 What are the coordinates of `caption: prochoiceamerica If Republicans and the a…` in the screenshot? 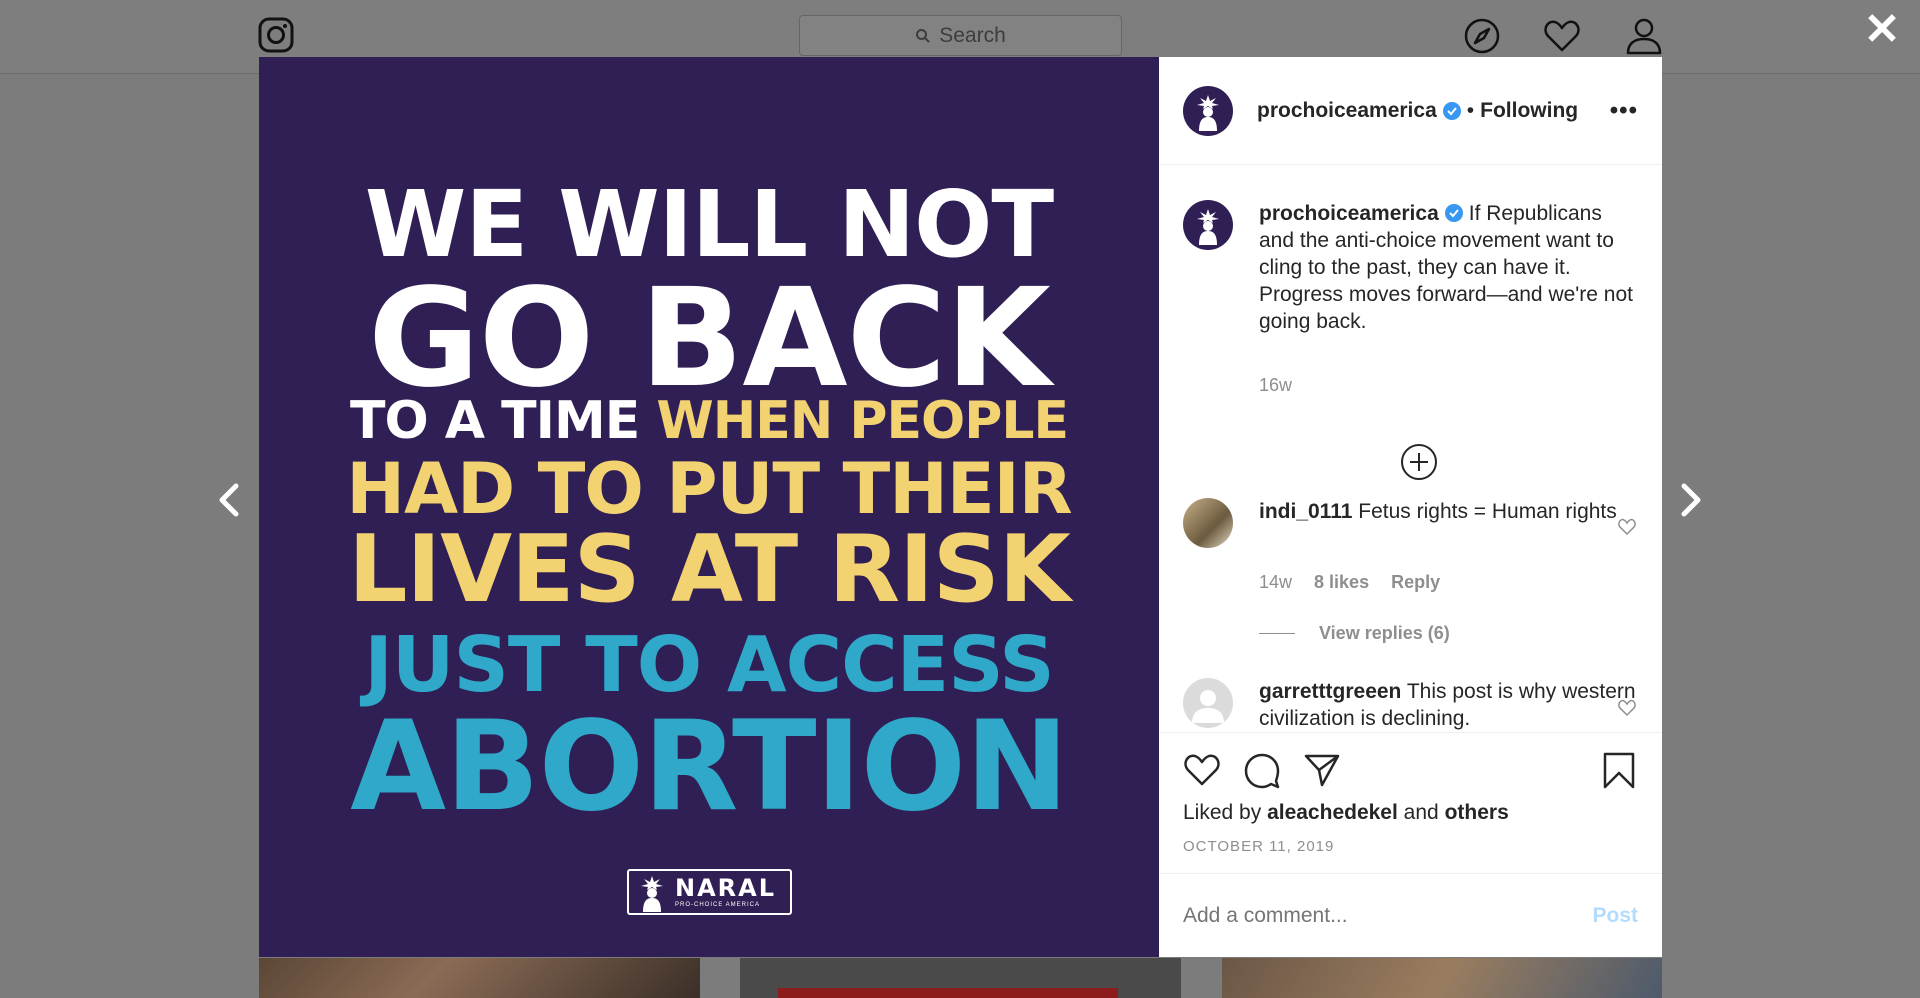 It's located at (1410, 267).